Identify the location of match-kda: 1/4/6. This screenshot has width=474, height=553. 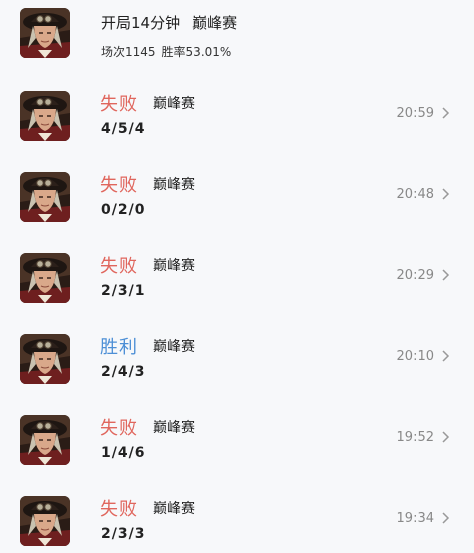
(123, 453).